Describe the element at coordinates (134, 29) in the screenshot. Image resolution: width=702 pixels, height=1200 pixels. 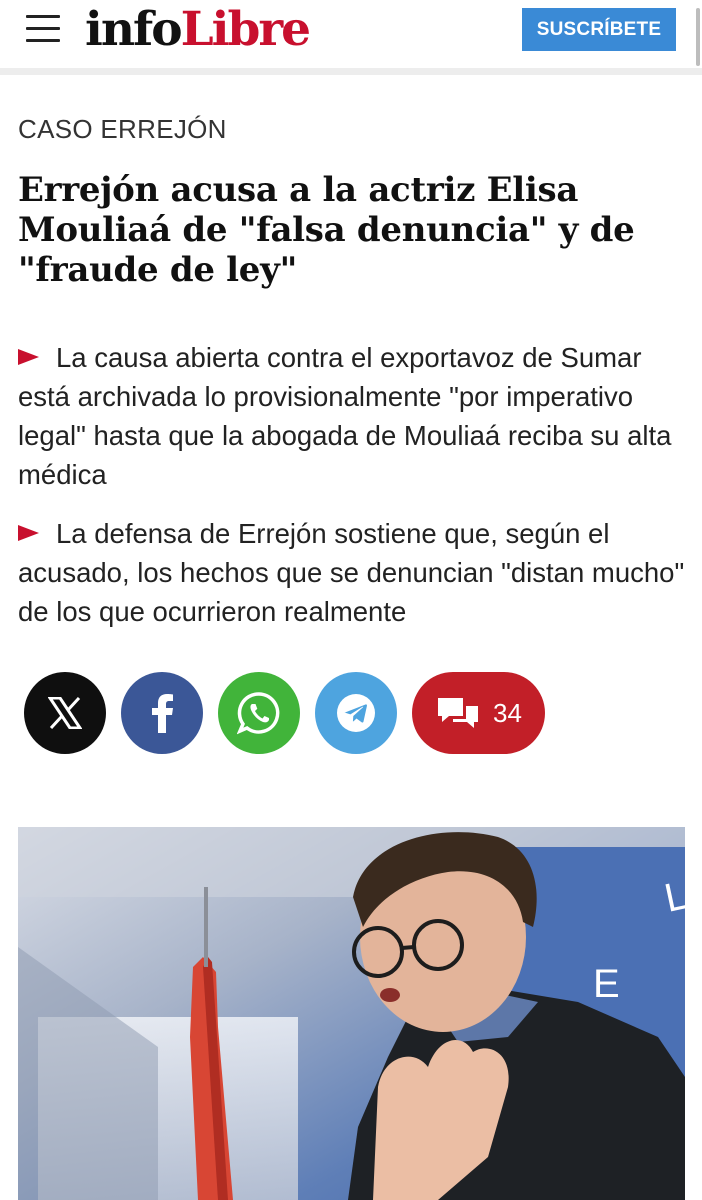
I see `logo-info: info` at that location.